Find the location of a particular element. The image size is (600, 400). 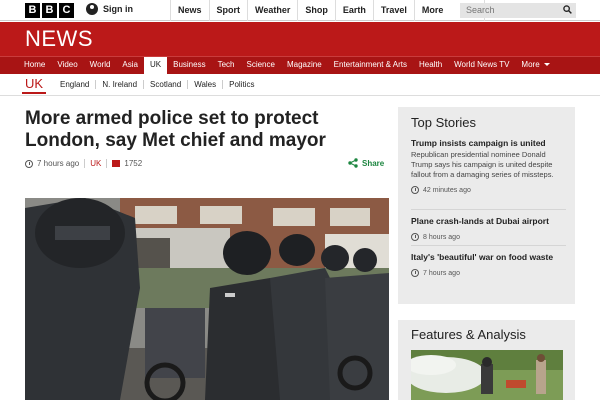

subnav-item-wales: Wales is located at coordinates (204, 84).